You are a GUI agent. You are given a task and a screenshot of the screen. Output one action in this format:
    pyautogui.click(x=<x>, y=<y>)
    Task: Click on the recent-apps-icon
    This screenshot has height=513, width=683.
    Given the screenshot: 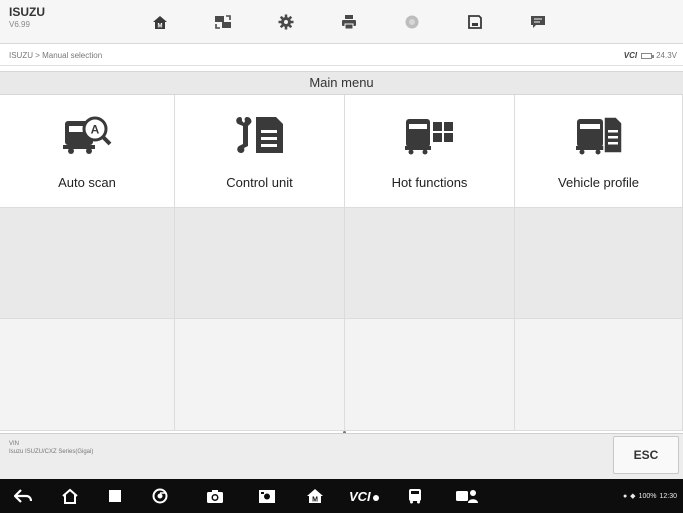 What is the action you would take?
    pyautogui.click(x=115, y=496)
    